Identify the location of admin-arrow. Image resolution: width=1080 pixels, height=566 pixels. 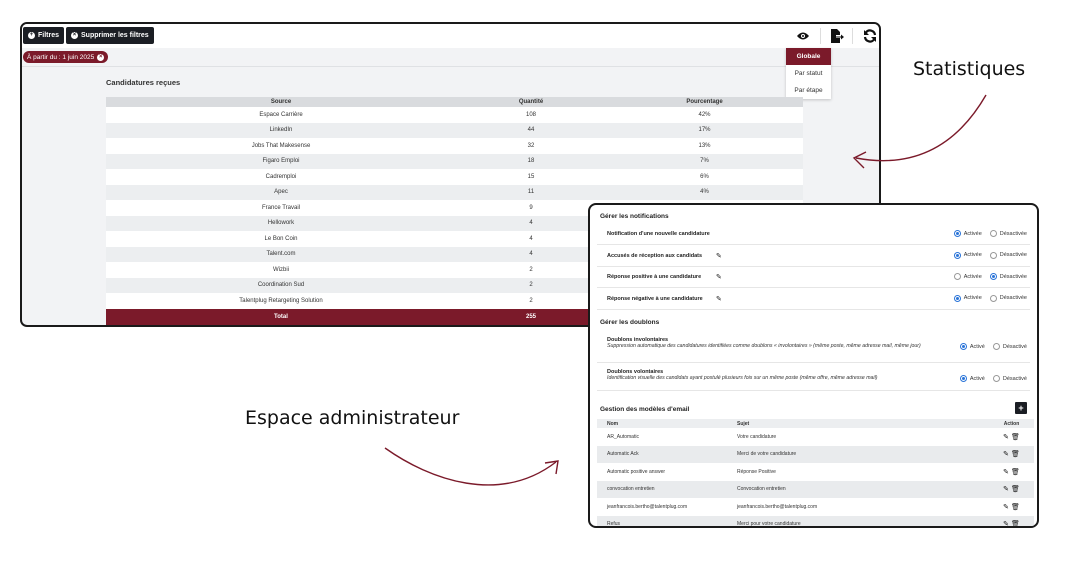
(470, 466).